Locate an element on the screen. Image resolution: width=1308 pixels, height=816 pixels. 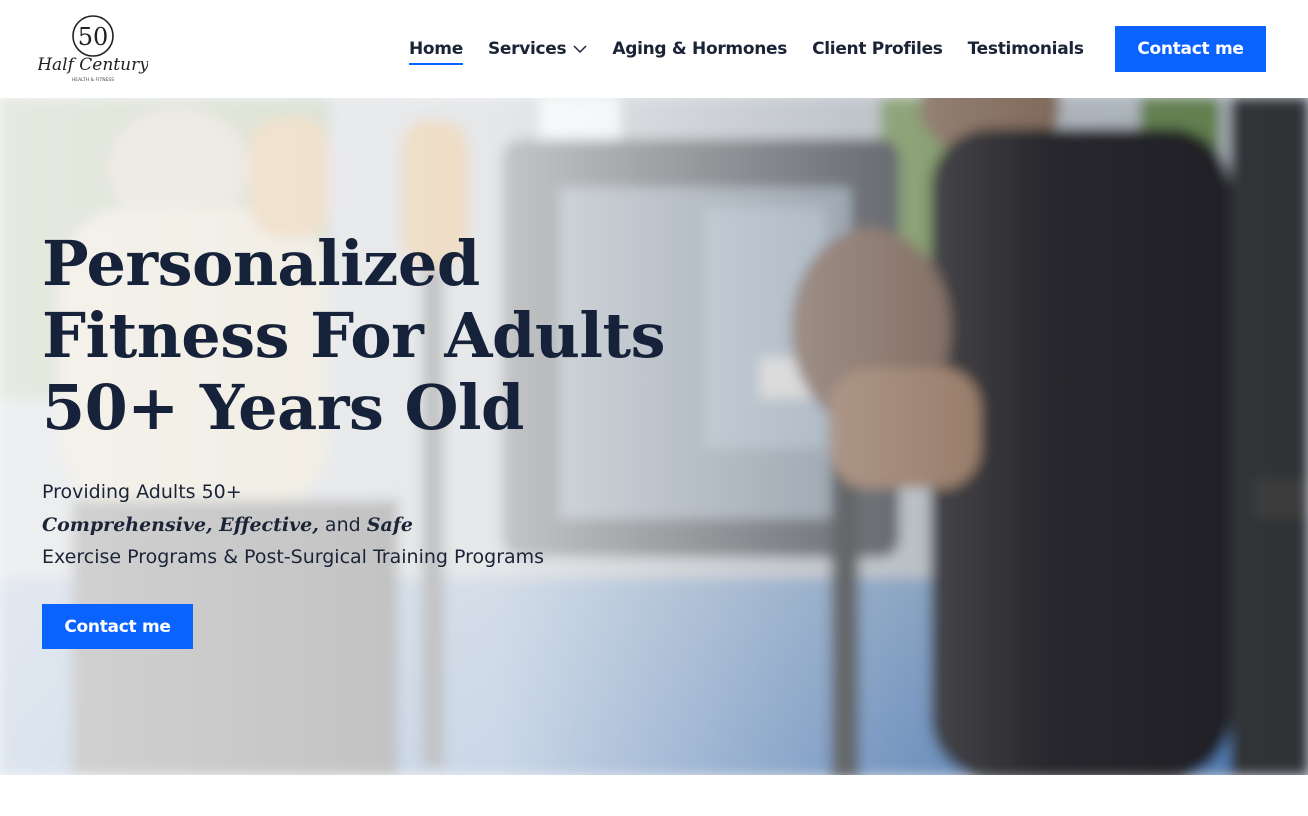
logo-tagline: HEALTH & FITNESS is located at coordinates (93, 80).